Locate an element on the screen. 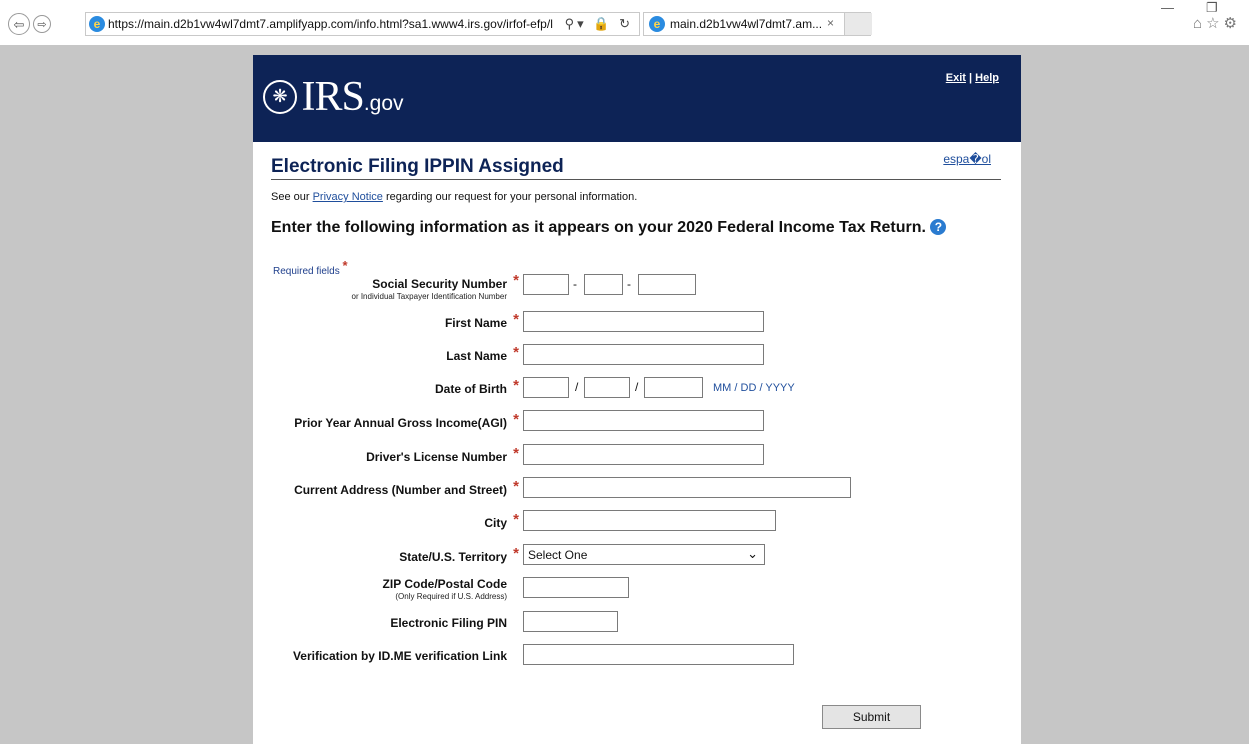  language-link: espa�ol is located at coordinates (967, 159).